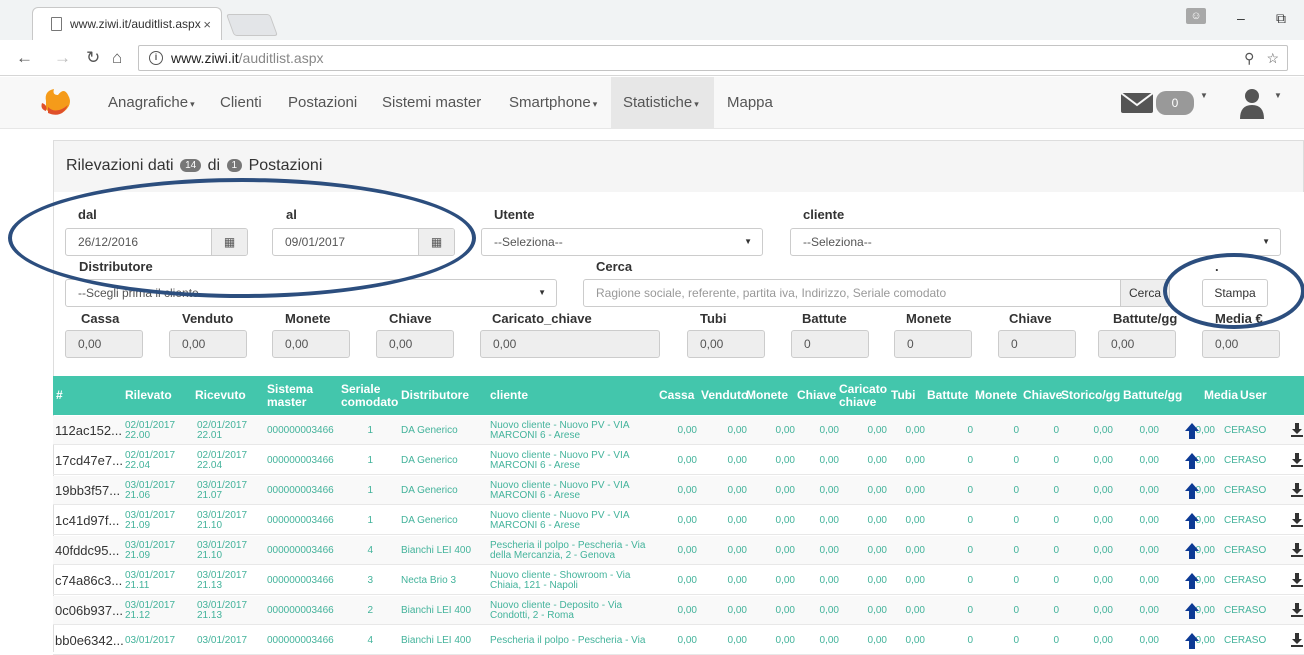 The height and width of the screenshot is (655, 1304). What do you see at coordinates (57, 102) in the screenshot?
I see `app-logo` at bounding box center [57, 102].